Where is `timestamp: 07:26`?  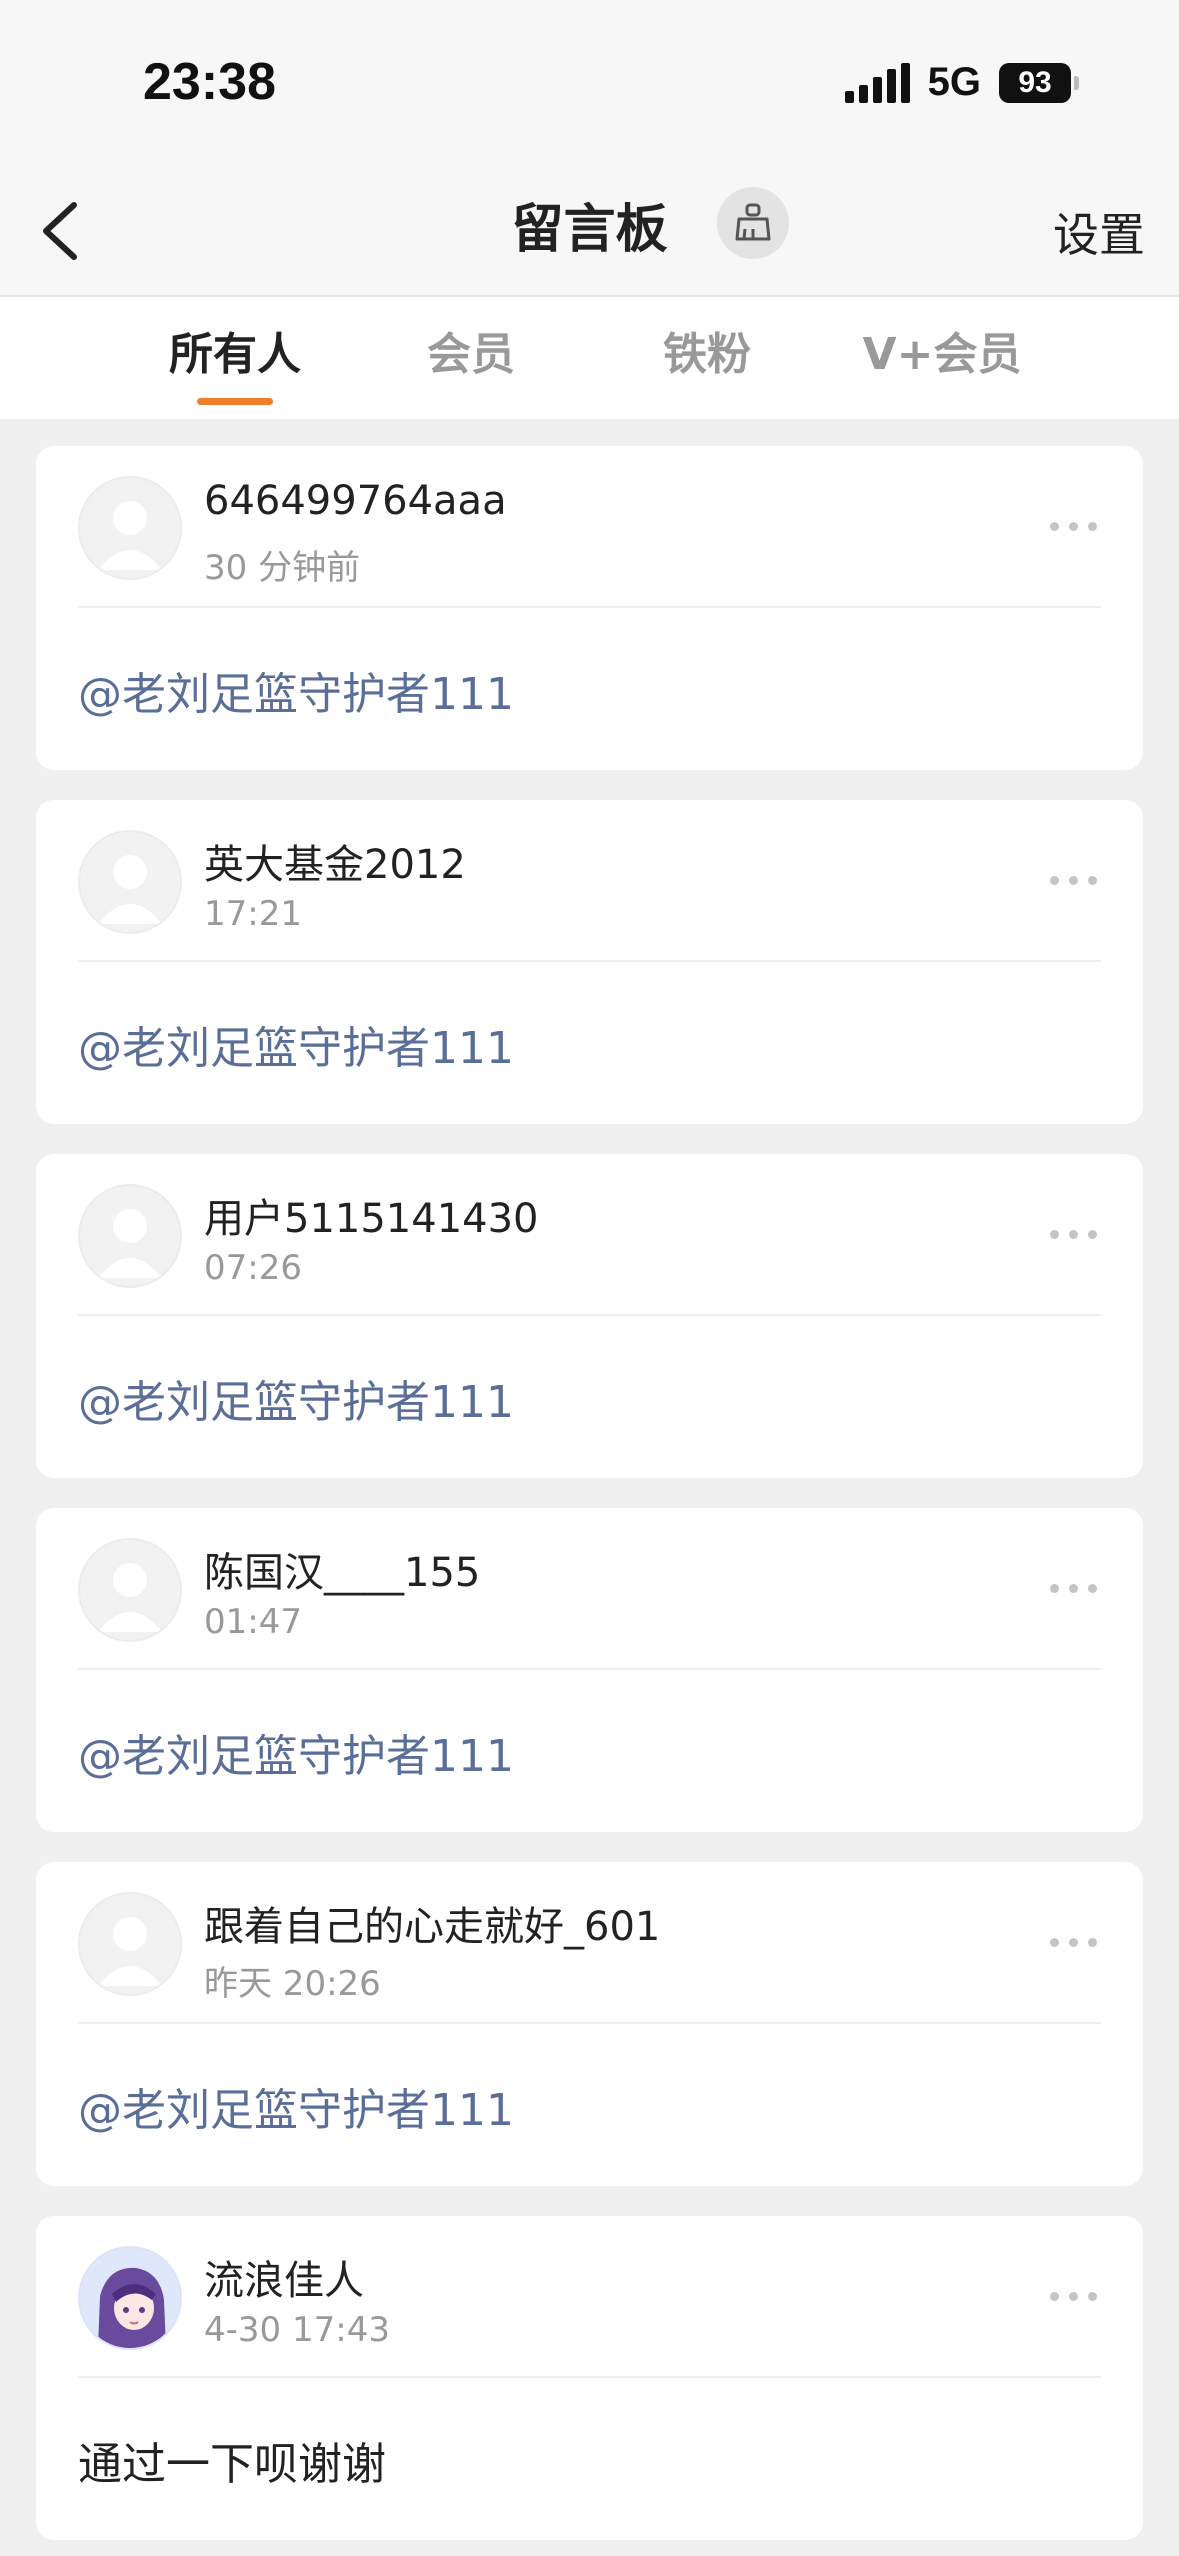 timestamp: 07:26 is located at coordinates (253, 1268).